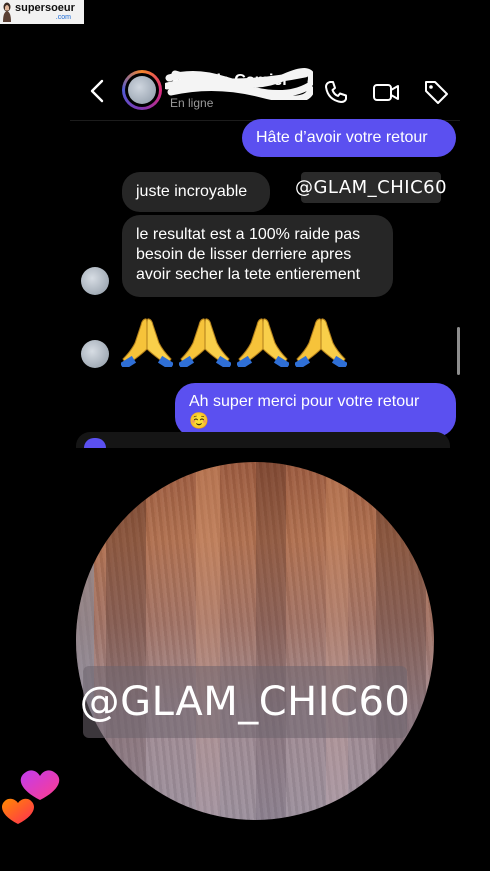 The image size is (490, 871). What do you see at coordinates (336, 92) in the screenshot?
I see `phone-icon` at bounding box center [336, 92].